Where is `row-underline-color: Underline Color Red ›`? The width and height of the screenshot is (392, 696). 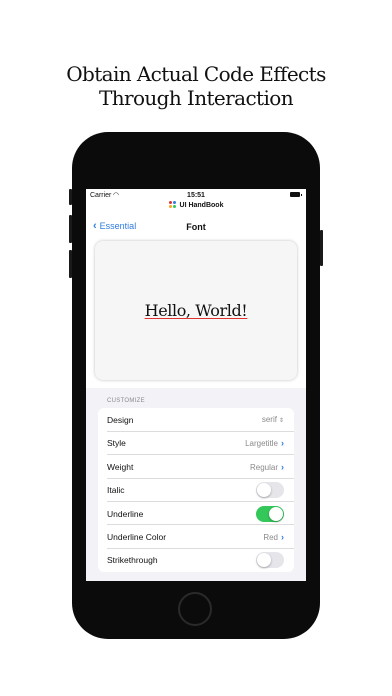 row-underline-color: Underline Color Red › is located at coordinates (196, 537).